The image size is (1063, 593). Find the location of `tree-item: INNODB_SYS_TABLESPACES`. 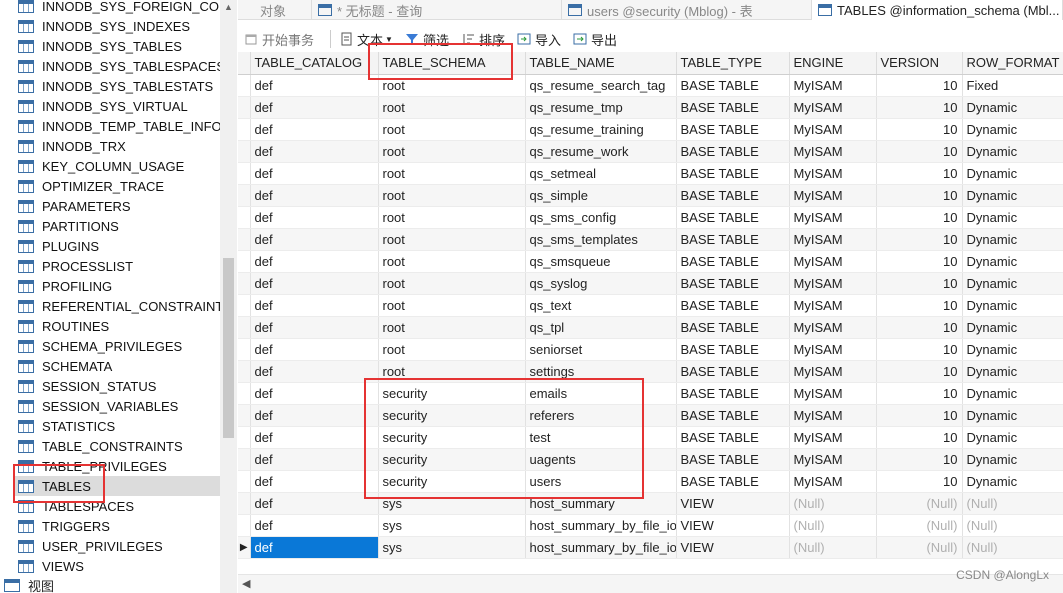

tree-item: INNODB_SYS_TABLESPACES is located at coordinates (119, 66).